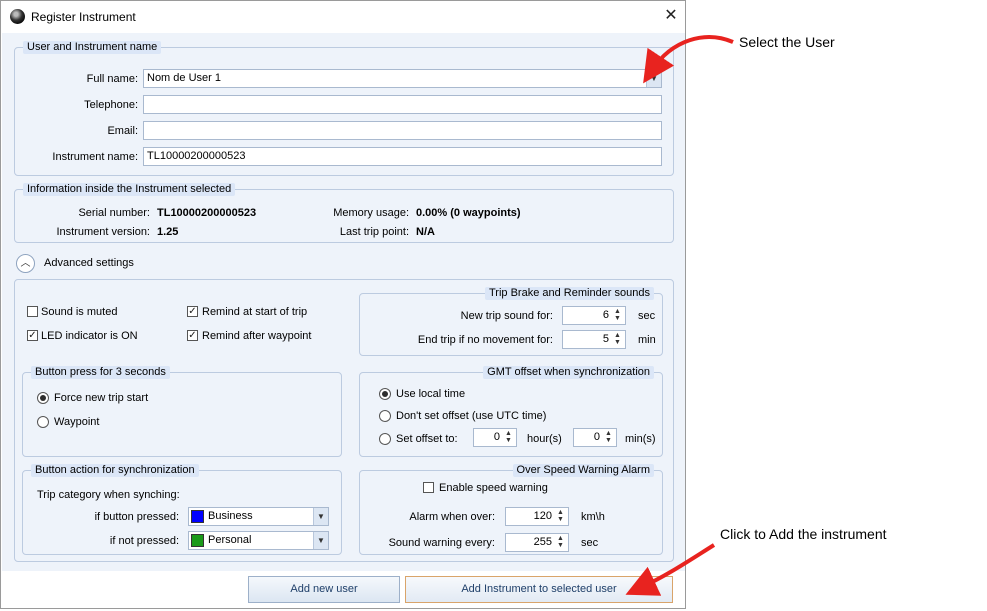 The image size is (987, 611). Describe the element at coordinates (324, 589) in the screenshot. I see `add-new-user-button: Add new user` at that location.